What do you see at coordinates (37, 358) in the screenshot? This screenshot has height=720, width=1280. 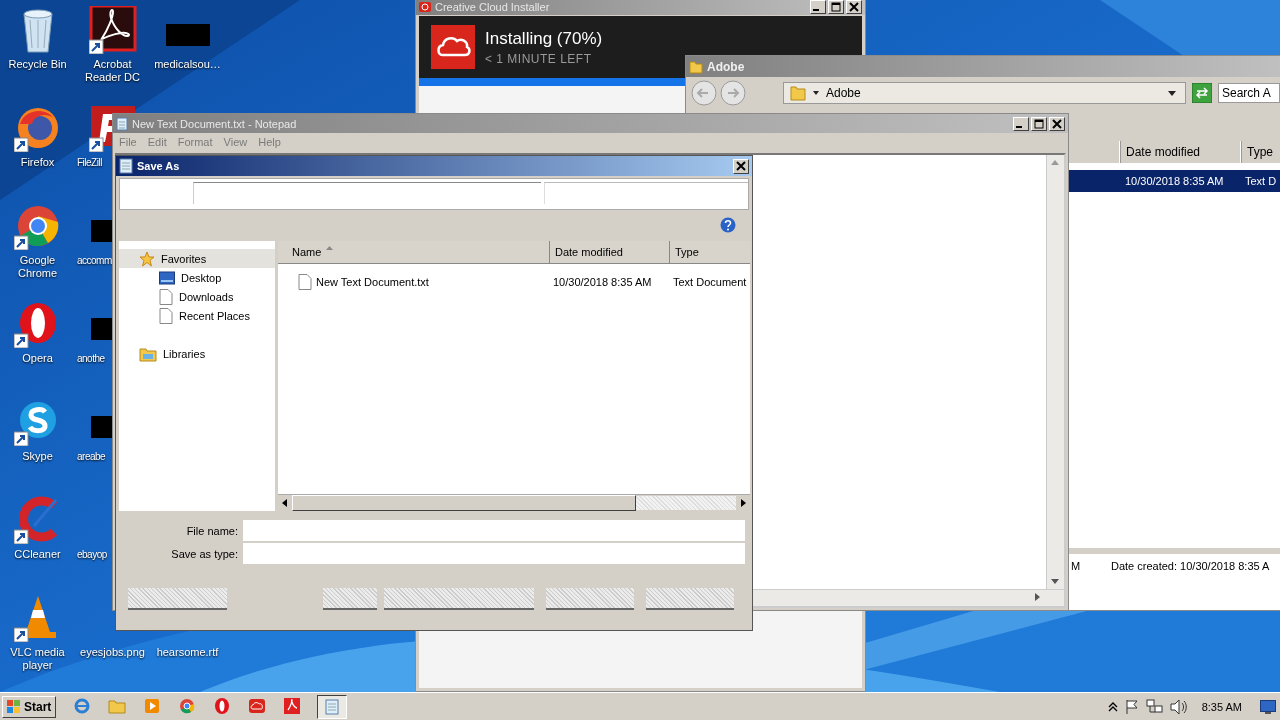 I see `icon-label: Opera` at bounding box center [37, 358].